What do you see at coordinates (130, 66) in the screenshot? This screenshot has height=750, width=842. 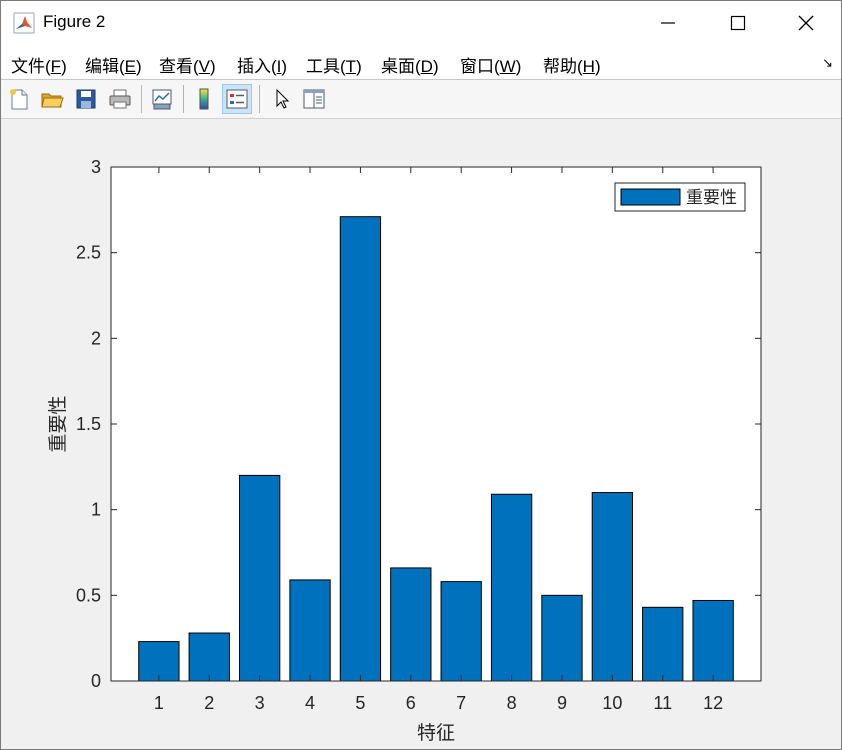 I see `menu-edit-key: E` at bounding box center [130, 66].